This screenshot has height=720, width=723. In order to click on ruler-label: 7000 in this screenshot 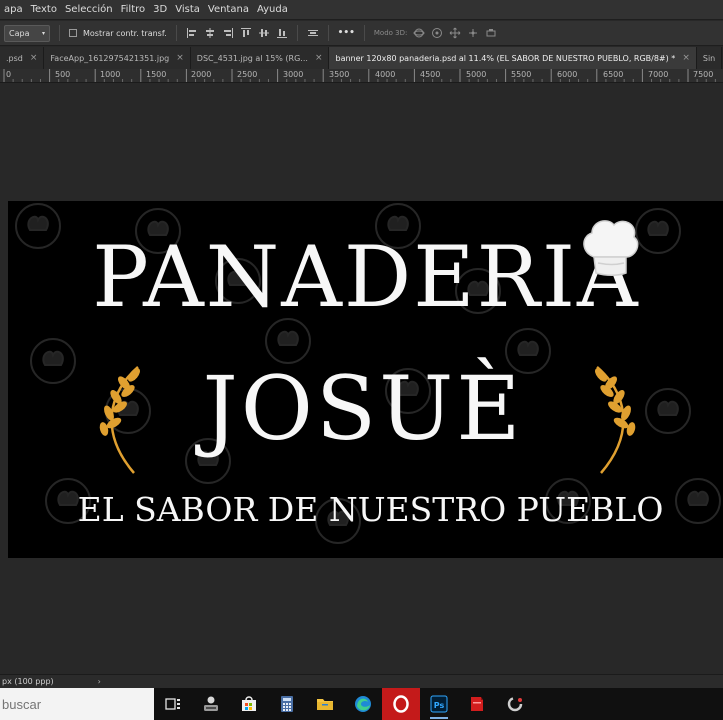, I will do `click(658, 74)`.